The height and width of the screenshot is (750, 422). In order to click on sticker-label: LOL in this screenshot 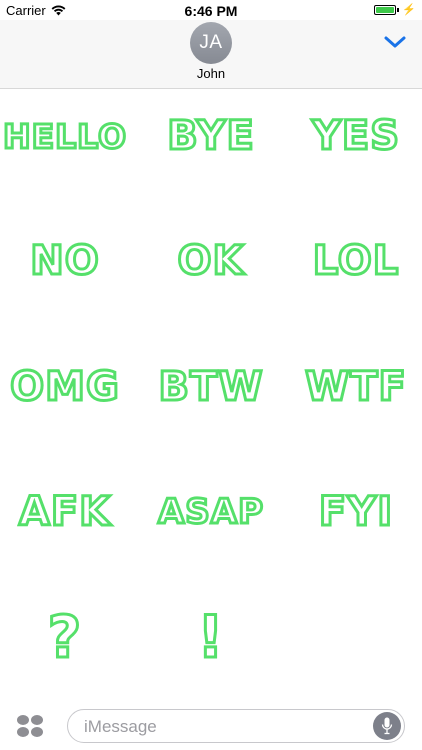, I will do `click(355, 261)`.